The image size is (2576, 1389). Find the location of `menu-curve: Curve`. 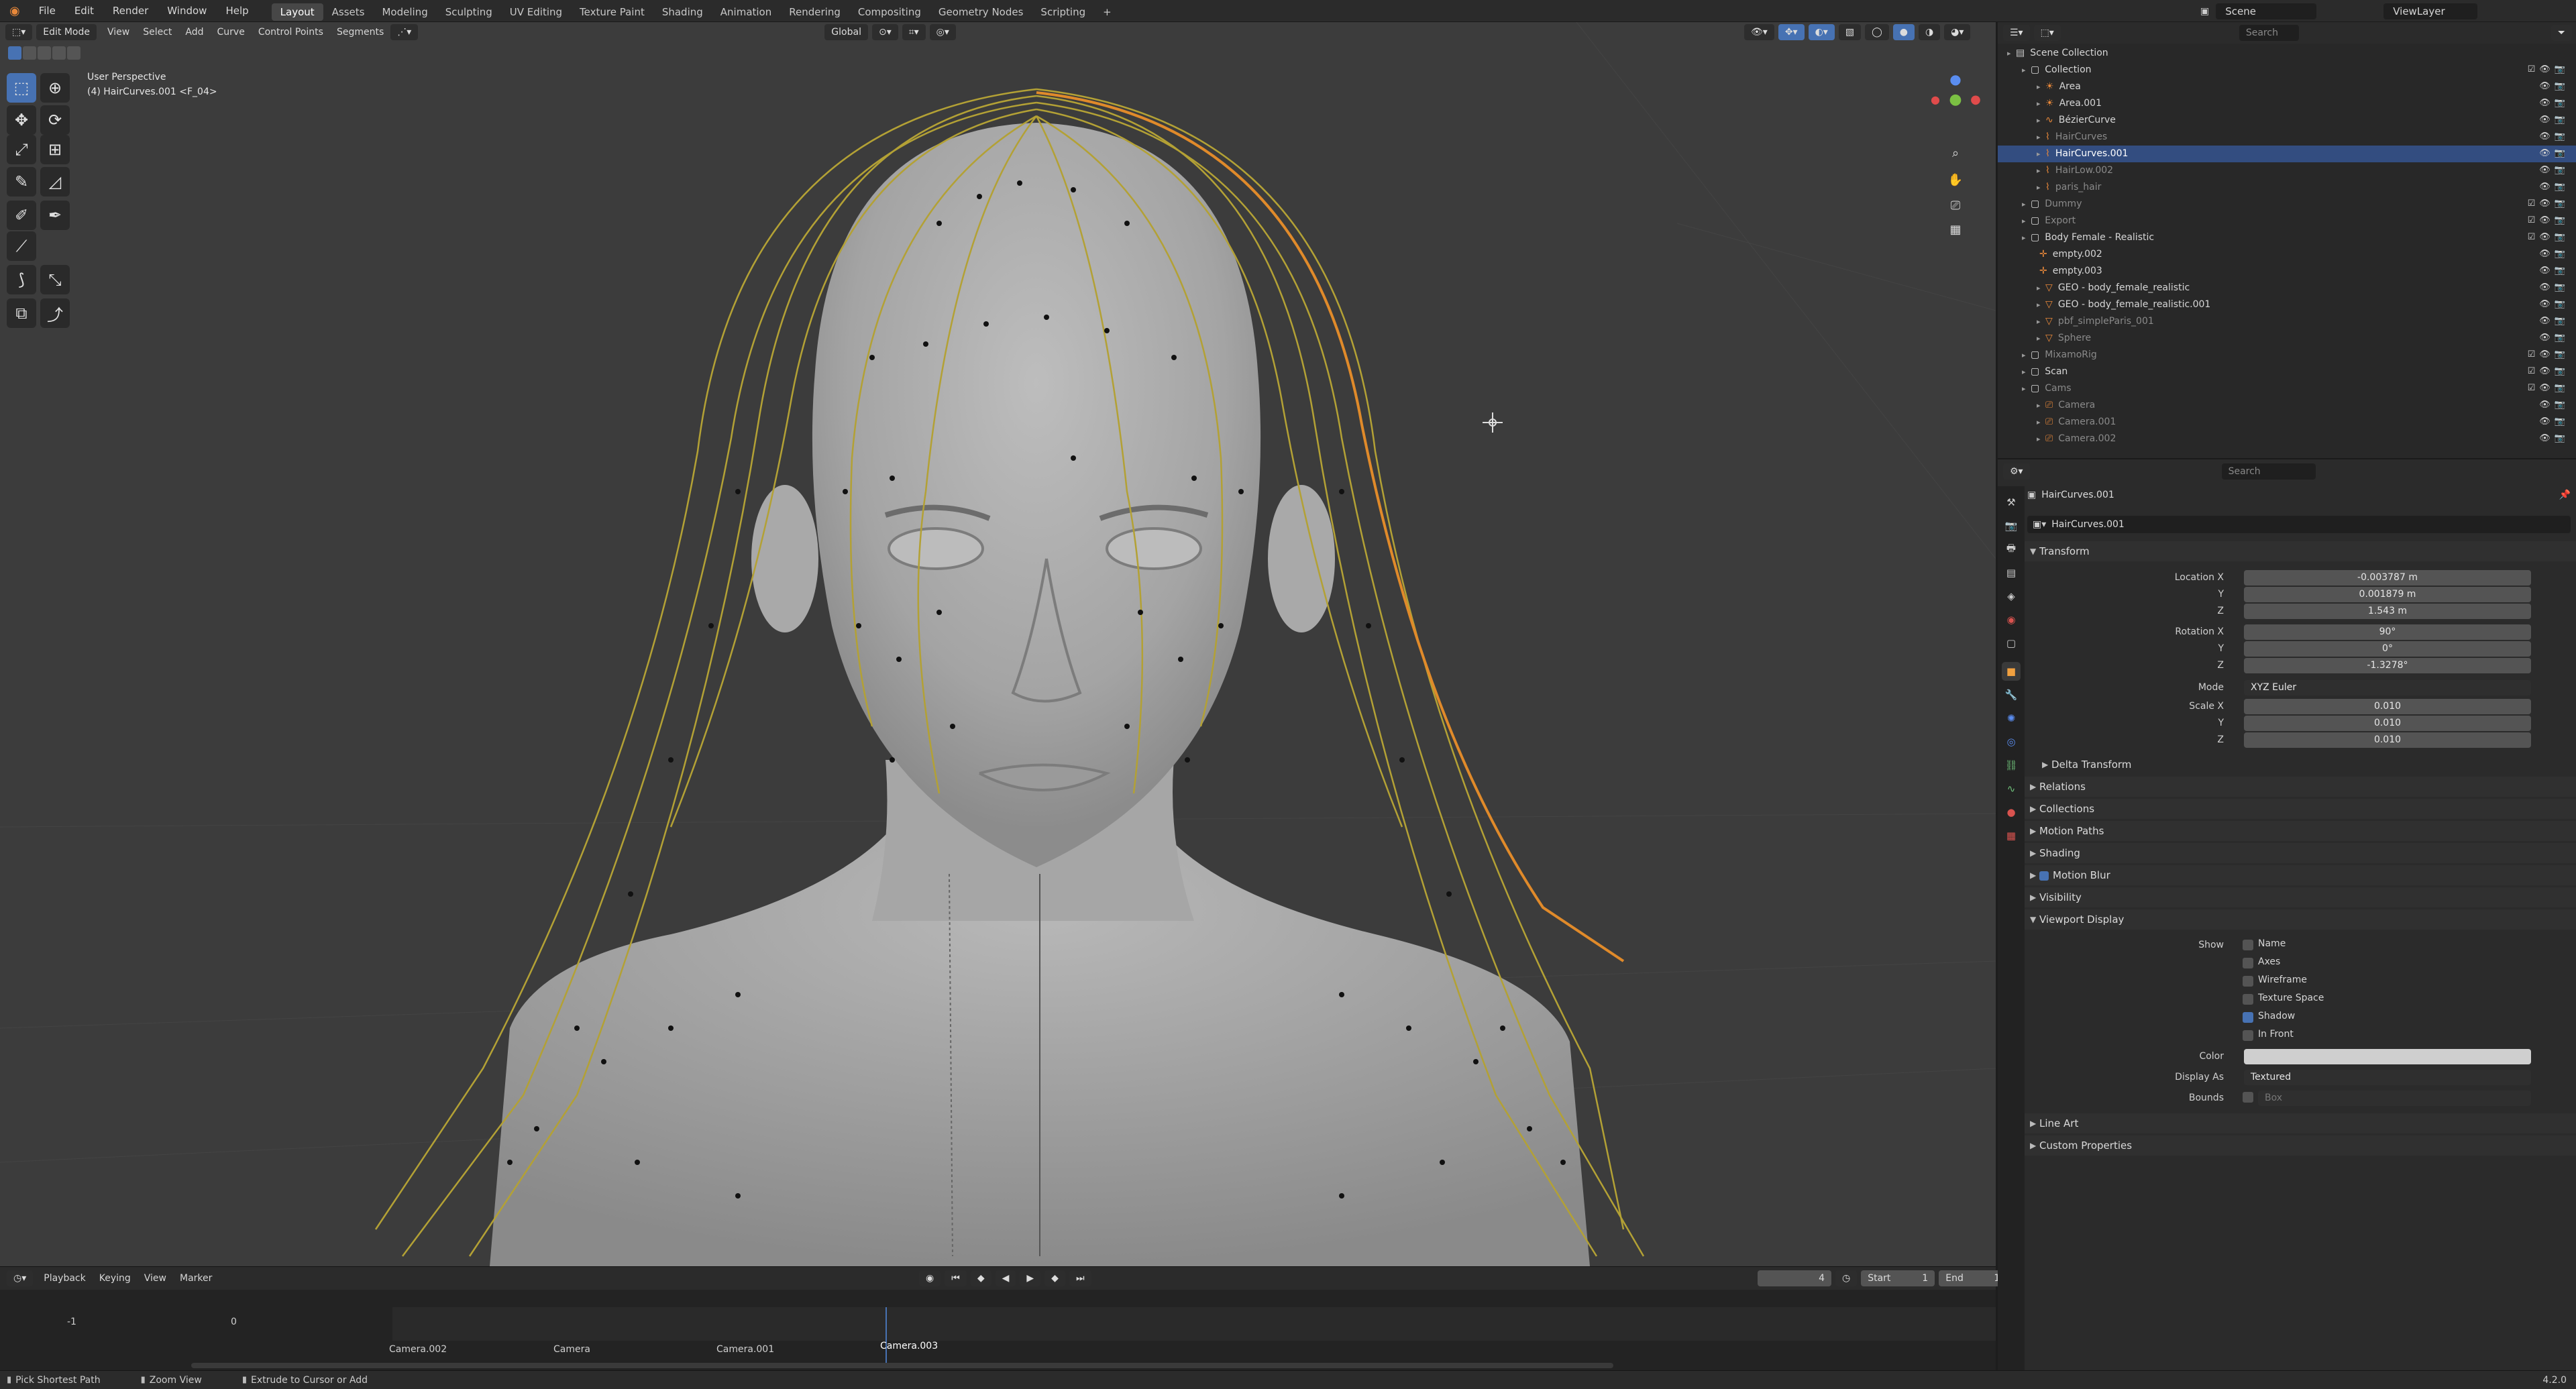

menu-curve: Curve is located at coordinates (231, 32).